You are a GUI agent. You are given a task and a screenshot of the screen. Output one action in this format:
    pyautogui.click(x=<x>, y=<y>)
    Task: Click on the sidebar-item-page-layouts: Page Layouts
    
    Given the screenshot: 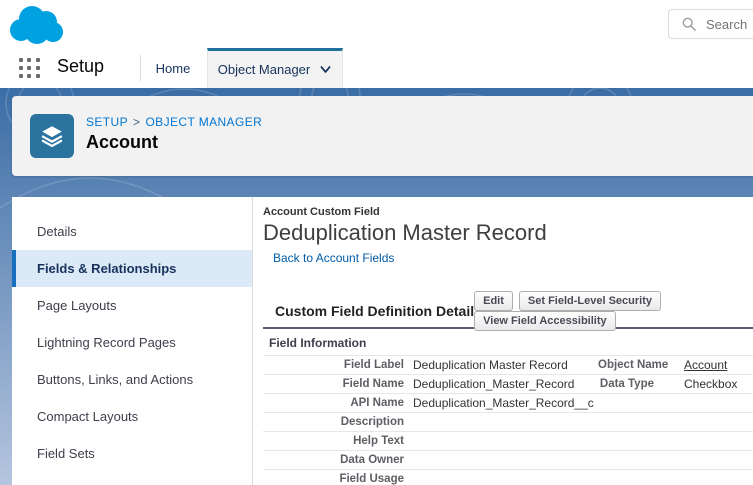 What is the action you would take?
    pyautogui.click(x=132, y=305)
    